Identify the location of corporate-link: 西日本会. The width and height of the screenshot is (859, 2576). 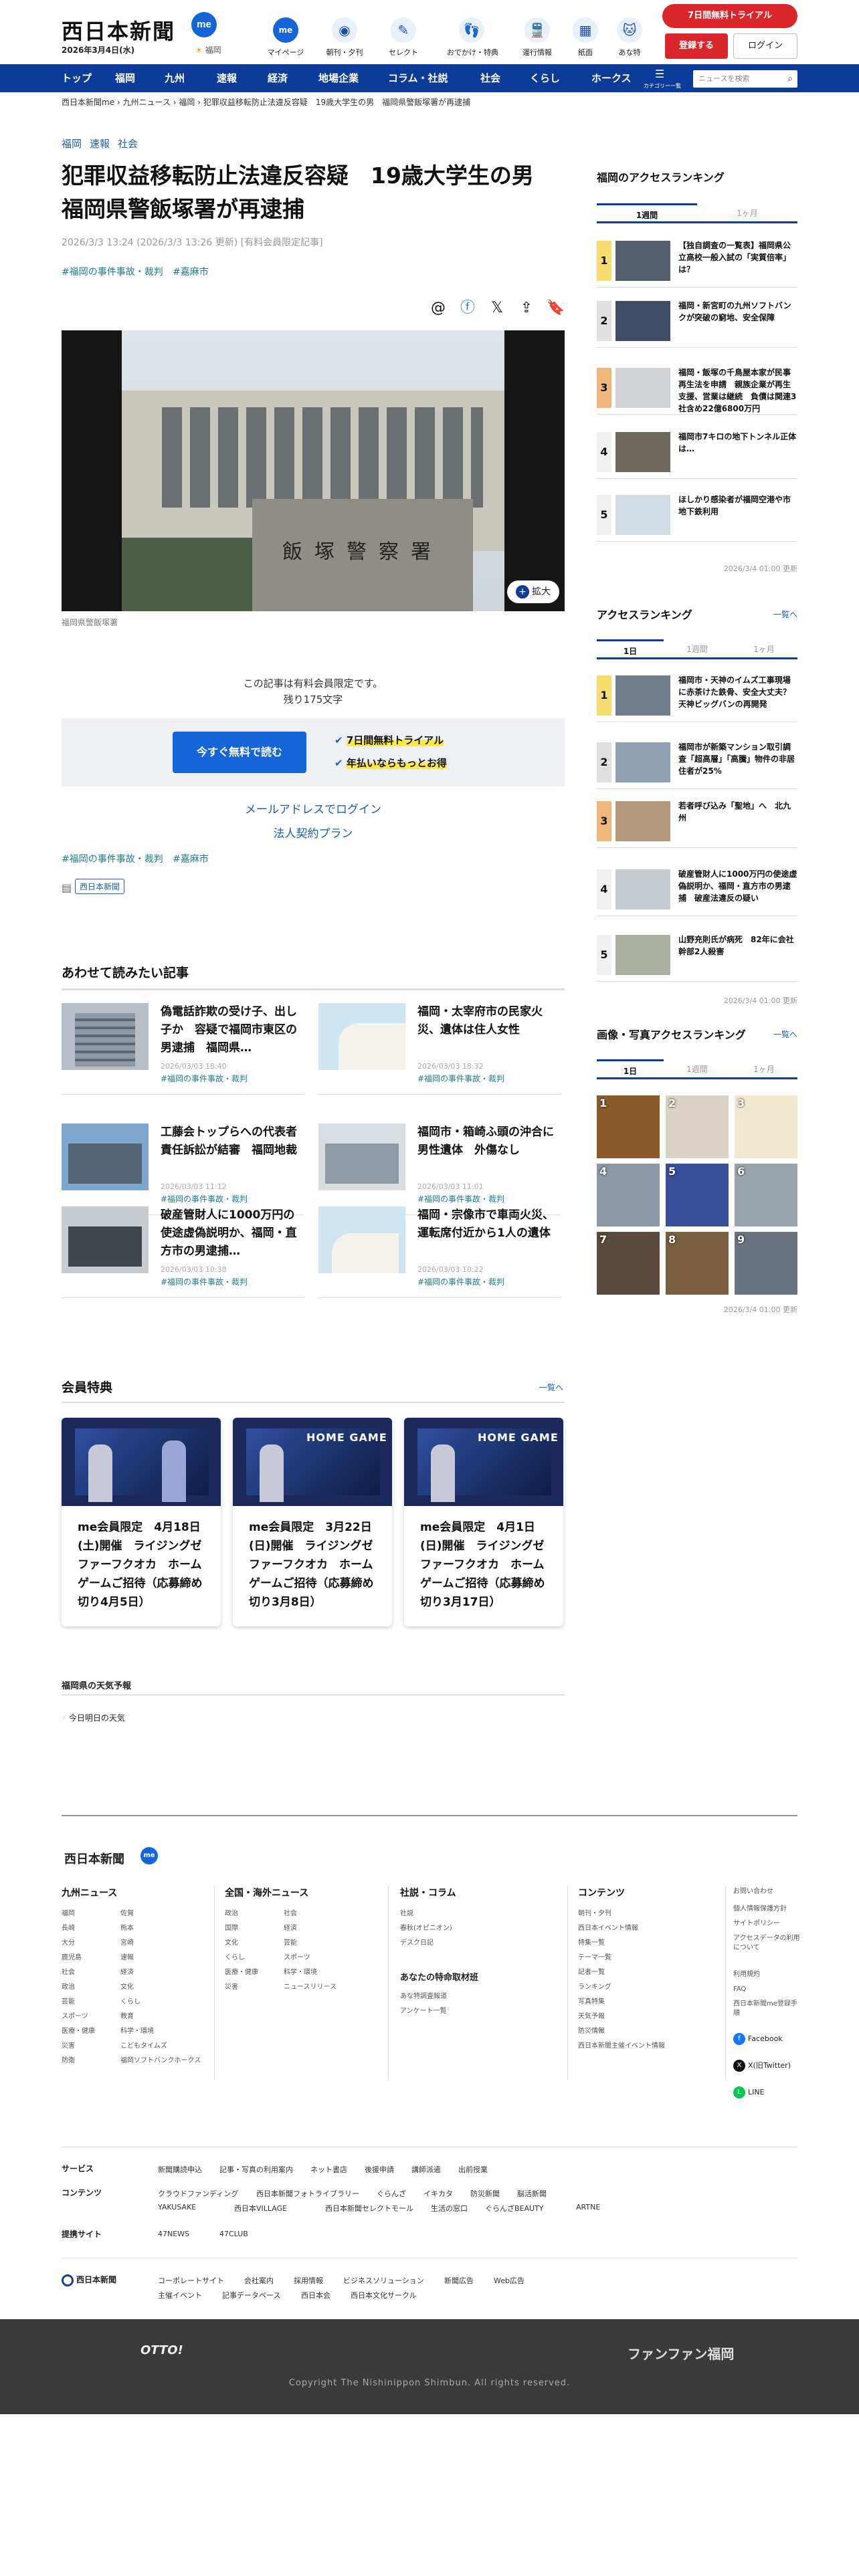
(315, 2295).